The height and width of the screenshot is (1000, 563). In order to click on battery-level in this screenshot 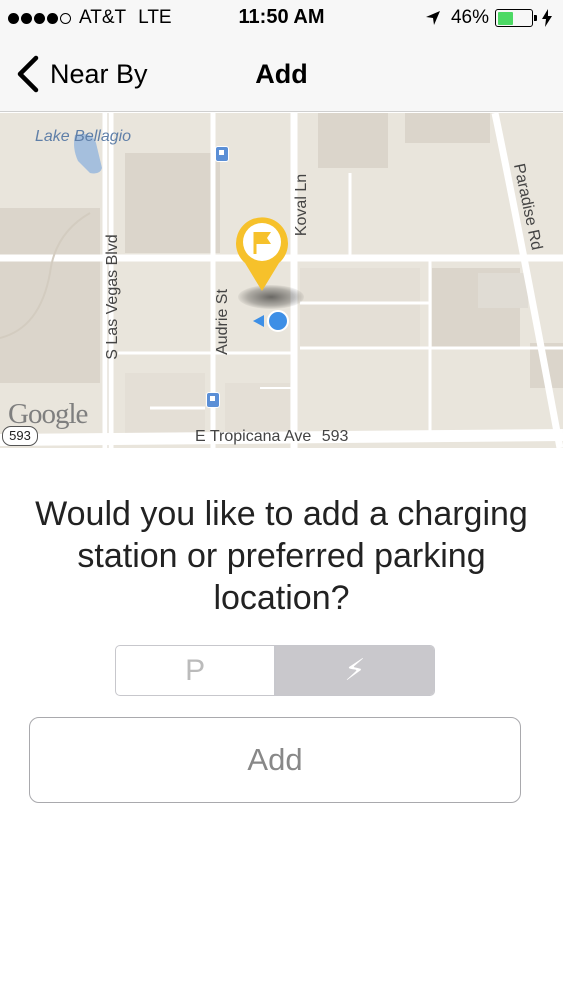, I will do `click(505, 18)`.